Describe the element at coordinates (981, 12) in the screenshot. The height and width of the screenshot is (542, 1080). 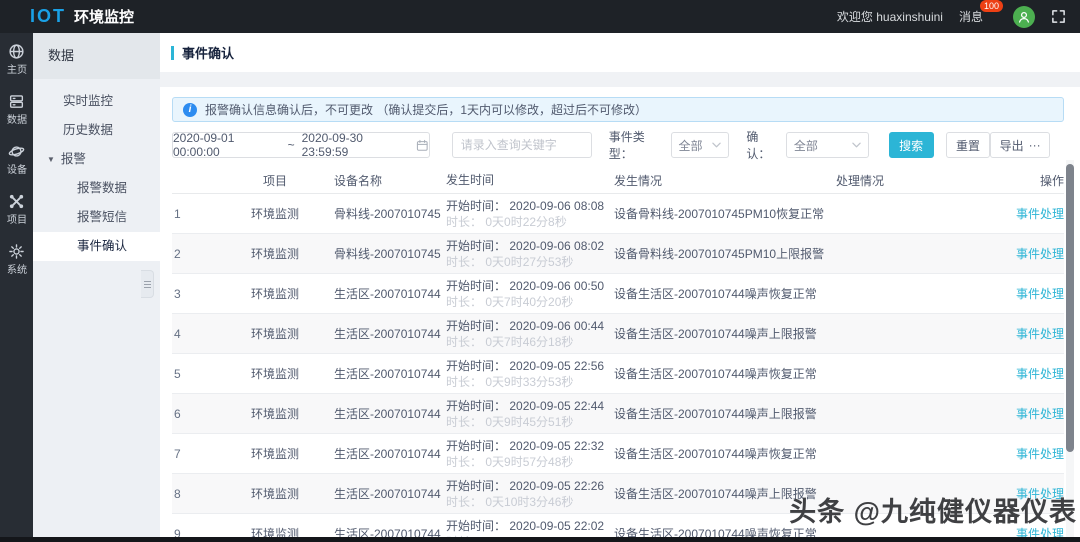
I see `messages-link: 消息 100` at that location.